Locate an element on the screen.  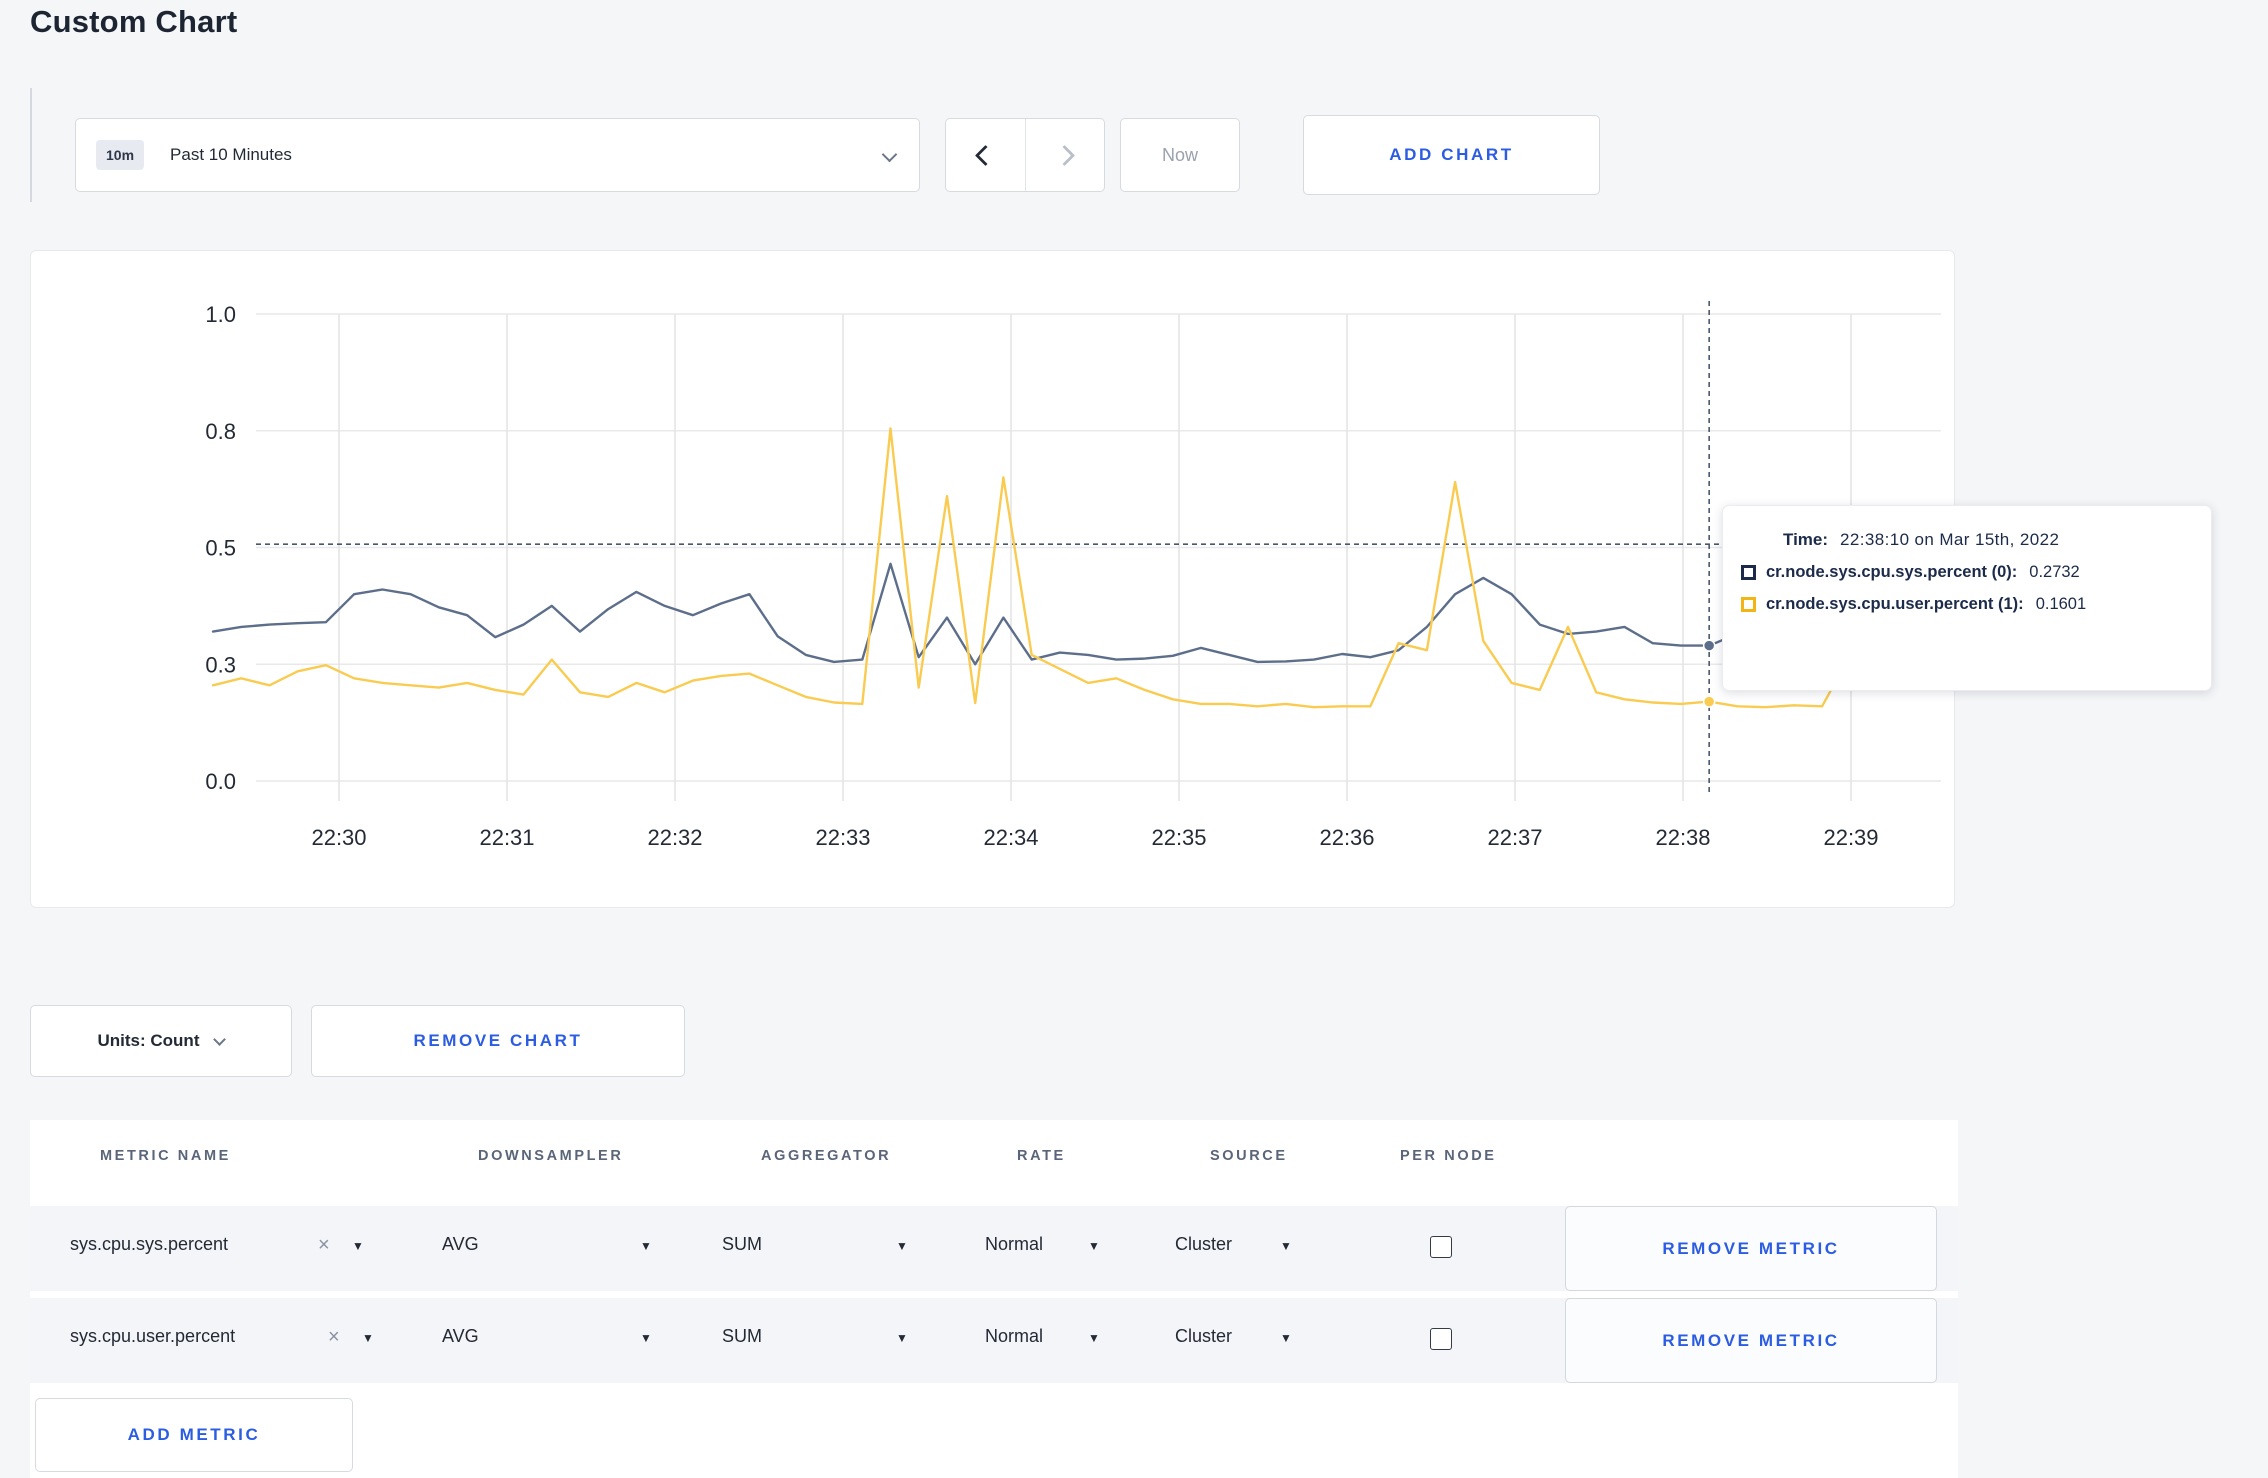
time-window-label: Past 10 Minutes is located at coordinates (231, 154).